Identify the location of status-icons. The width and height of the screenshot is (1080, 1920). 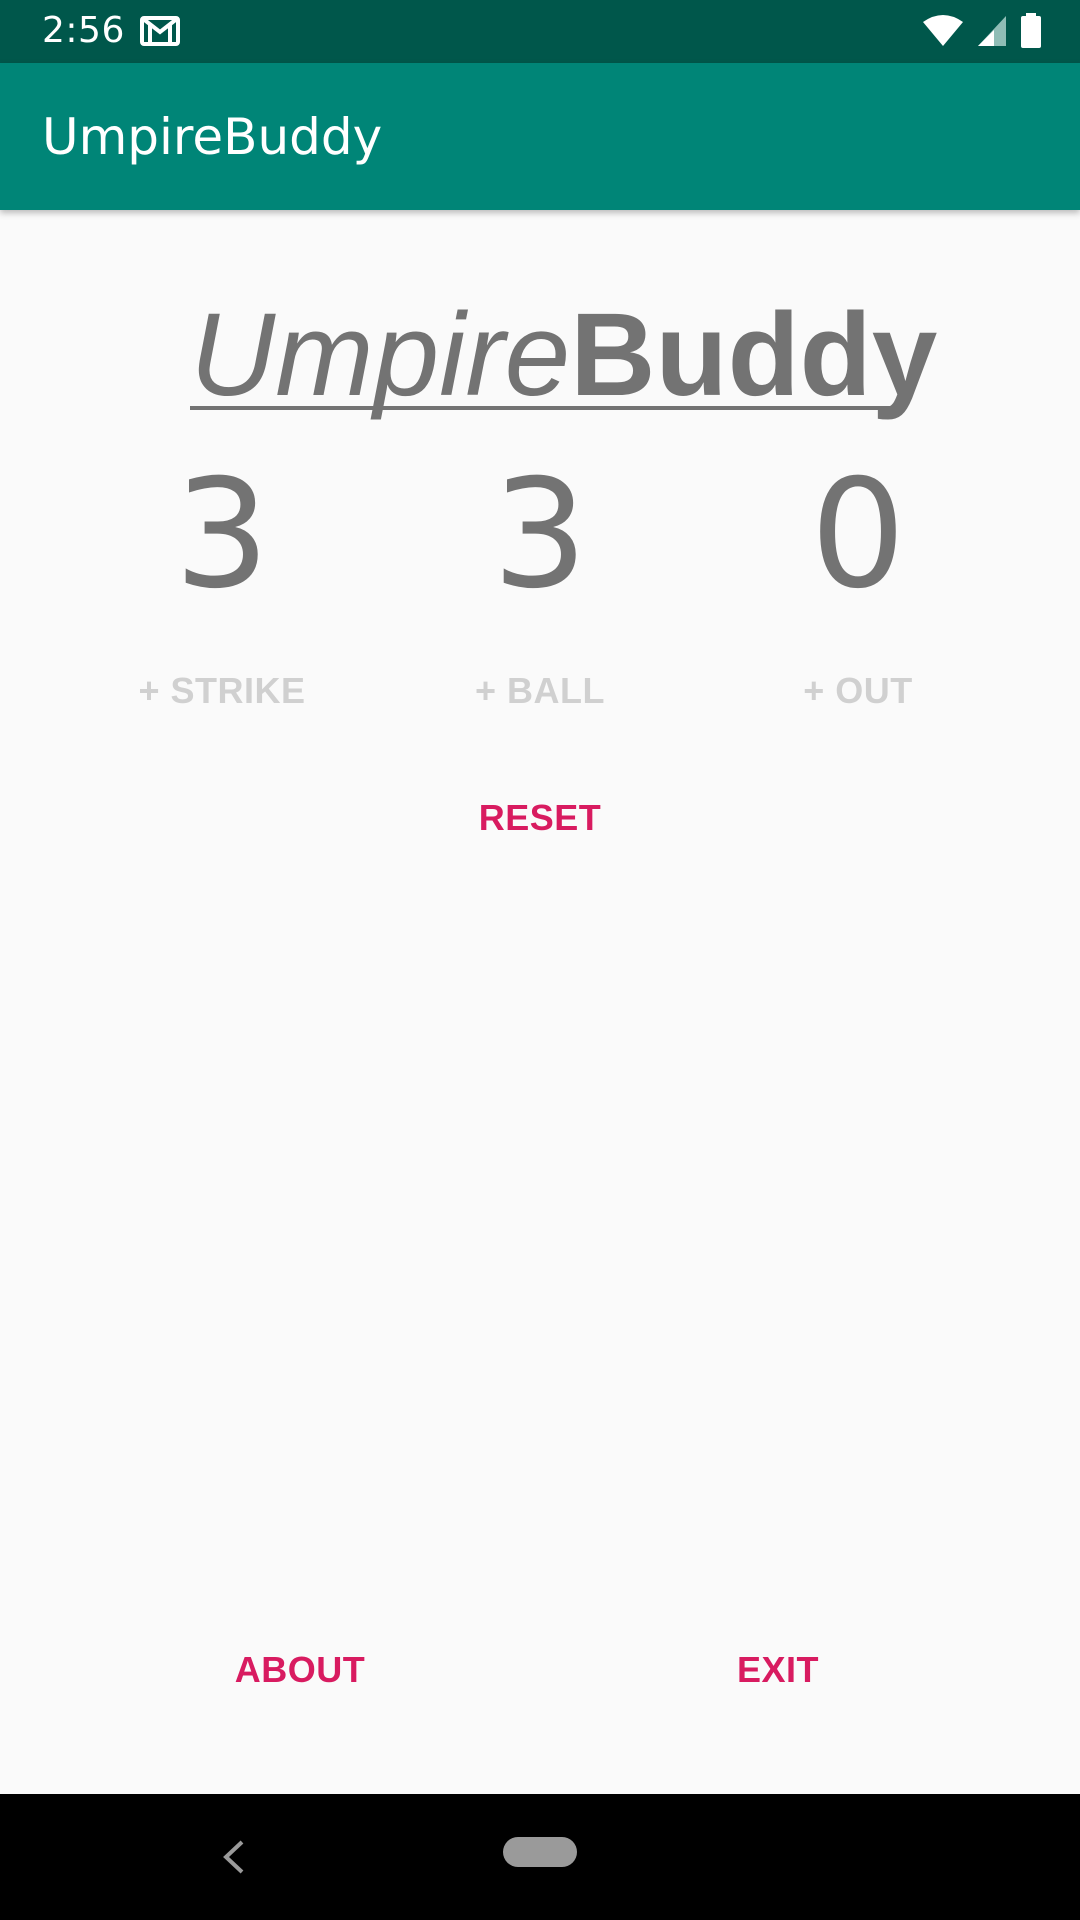
(982, 31).